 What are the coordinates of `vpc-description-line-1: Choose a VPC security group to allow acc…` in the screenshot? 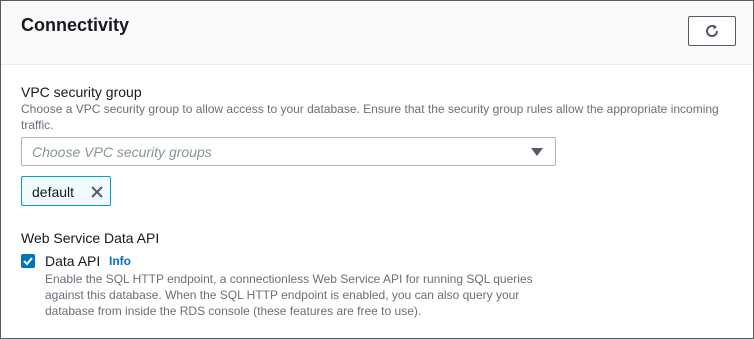 It's located at (370, 109).